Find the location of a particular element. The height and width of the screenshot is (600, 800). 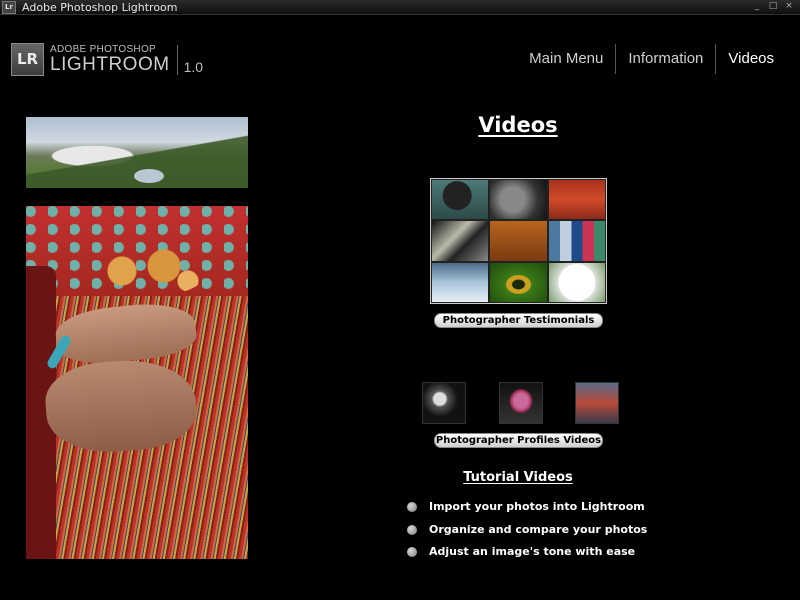

nav-videos: Videos is located at coordinates (751, 59).